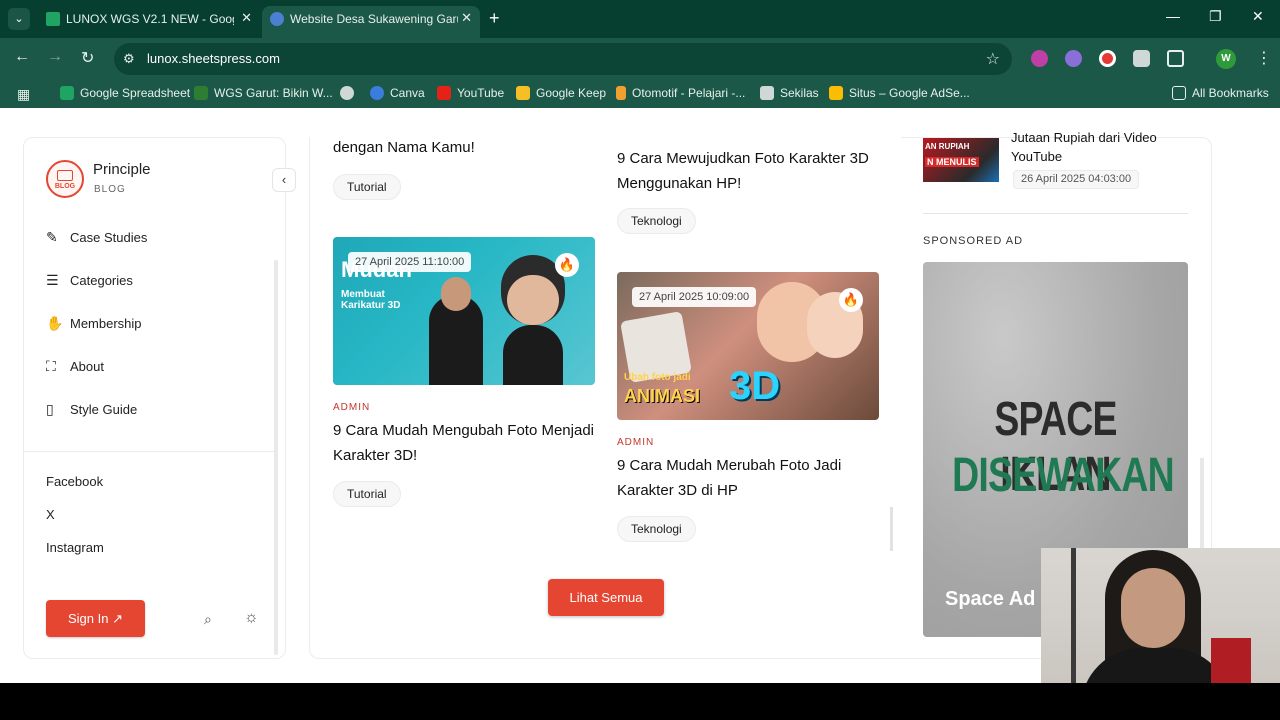 Image resolution: width=1280 pixels, height=720 pixels. Describe the element at coordinates (65, 175) in the screenshot. I see `laptop-icon` at that location.